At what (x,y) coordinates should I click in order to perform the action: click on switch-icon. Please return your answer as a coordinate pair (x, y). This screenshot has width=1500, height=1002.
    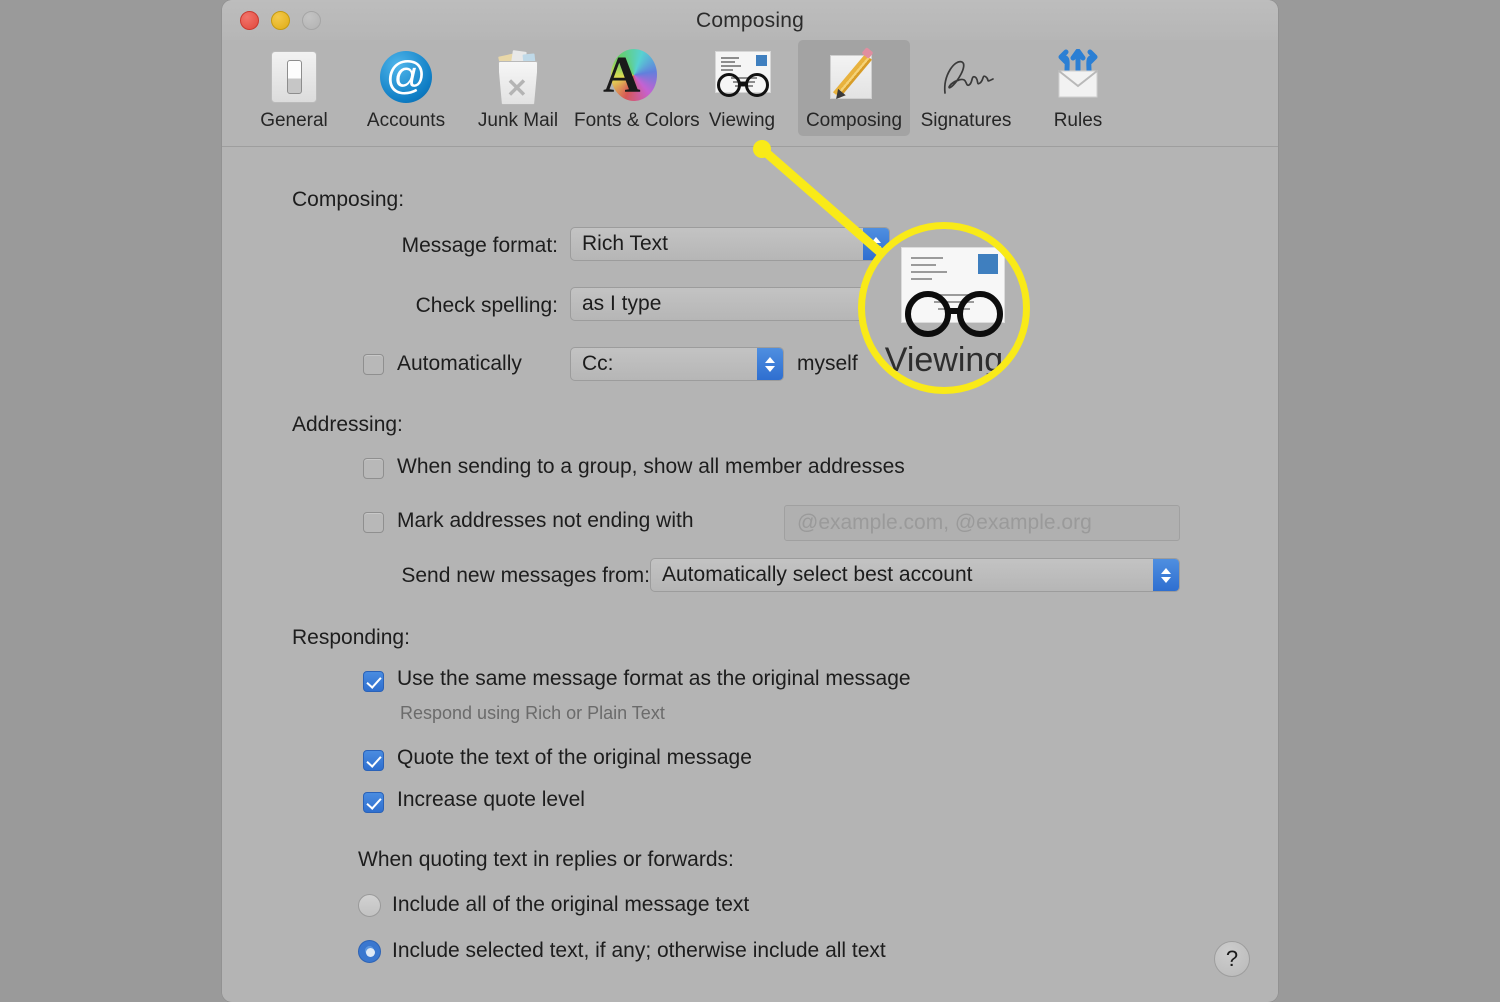
    Looking at the image, I should click on (294, 77).